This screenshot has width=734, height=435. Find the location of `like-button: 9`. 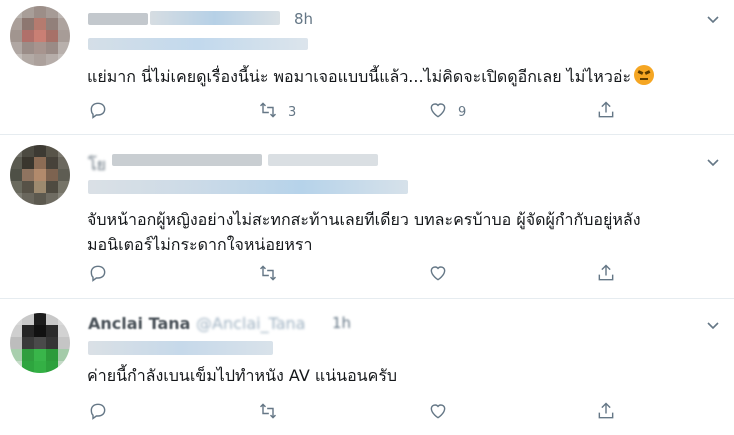

like-button: 9 is located at coordinates (447, 112).